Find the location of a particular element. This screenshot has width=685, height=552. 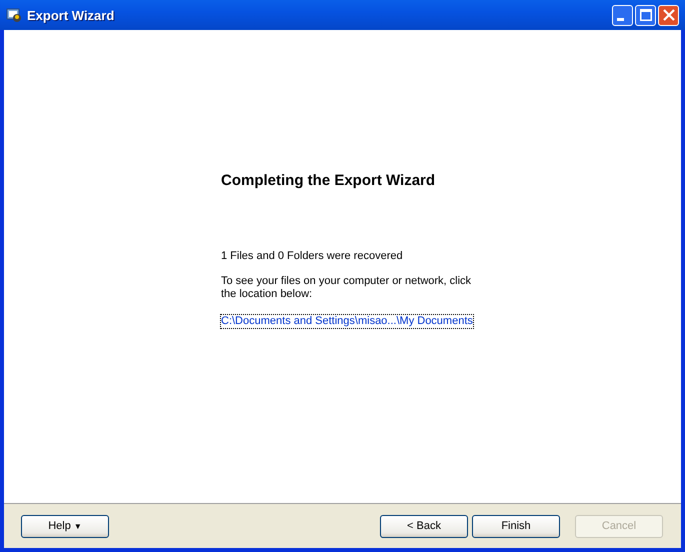

help-button: Help ▼ is located at coordinates (65, 526).